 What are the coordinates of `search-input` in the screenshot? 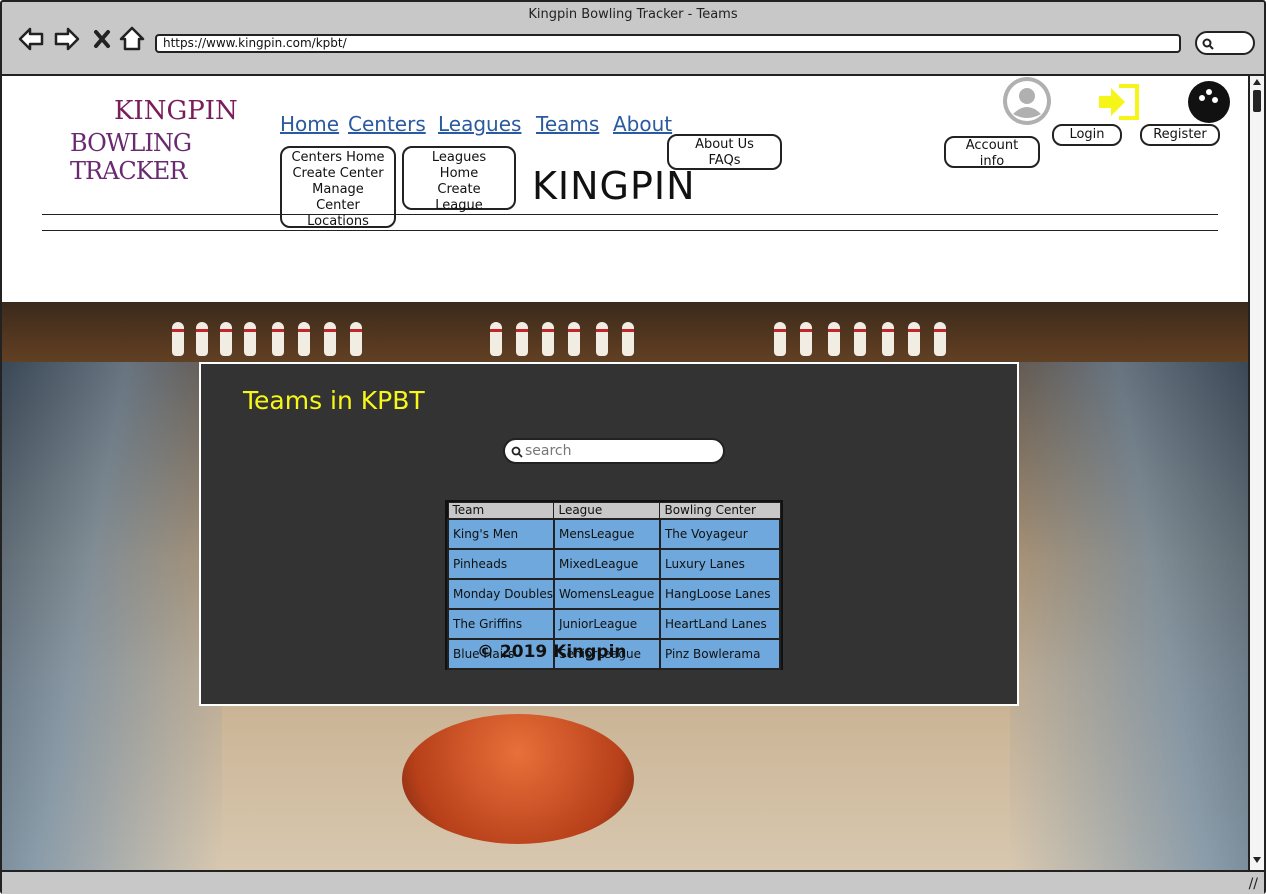 It's located at (620, 451).